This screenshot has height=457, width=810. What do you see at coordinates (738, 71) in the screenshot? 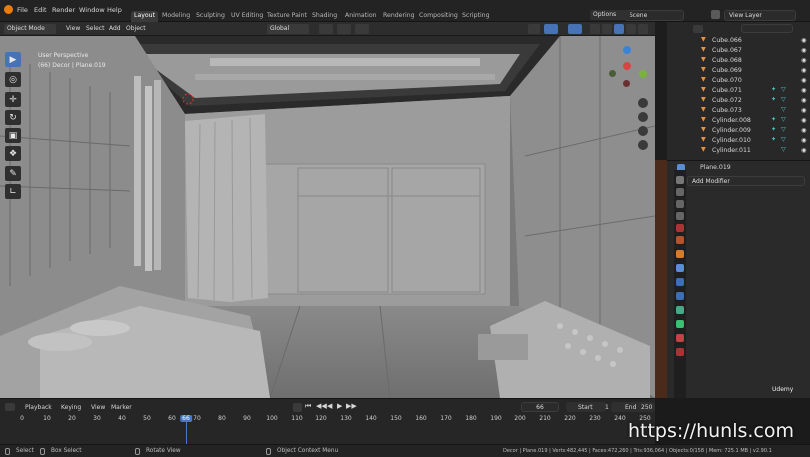
I see `outliner-item: ▼ Cube.069 ◉` at bounding box center [738, 71].